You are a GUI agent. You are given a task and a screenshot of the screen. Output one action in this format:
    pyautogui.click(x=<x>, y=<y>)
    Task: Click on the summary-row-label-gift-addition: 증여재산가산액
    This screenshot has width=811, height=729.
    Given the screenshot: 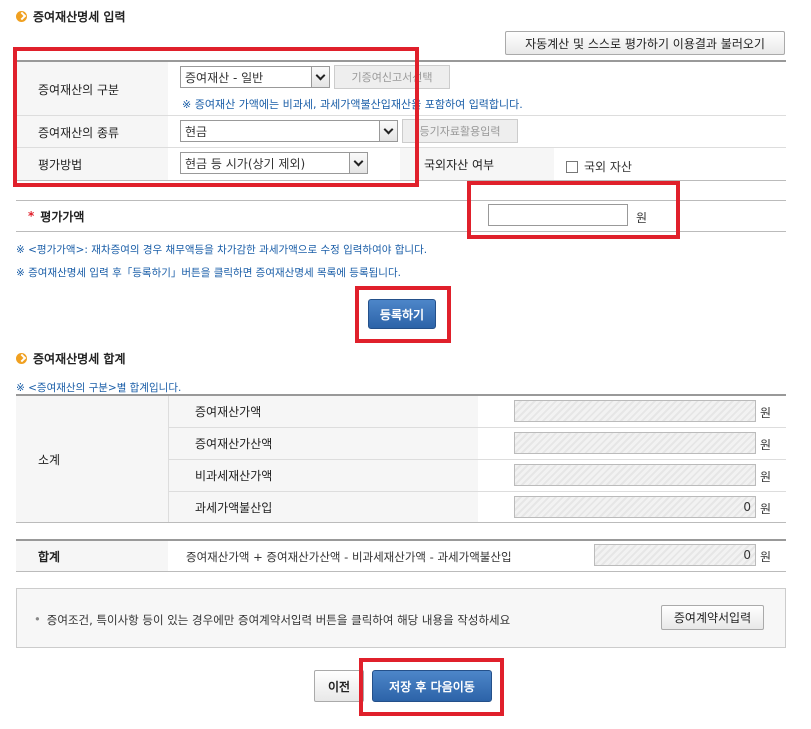 What is the action you would take?
    pyautogui.click(x=323, y=443)
    